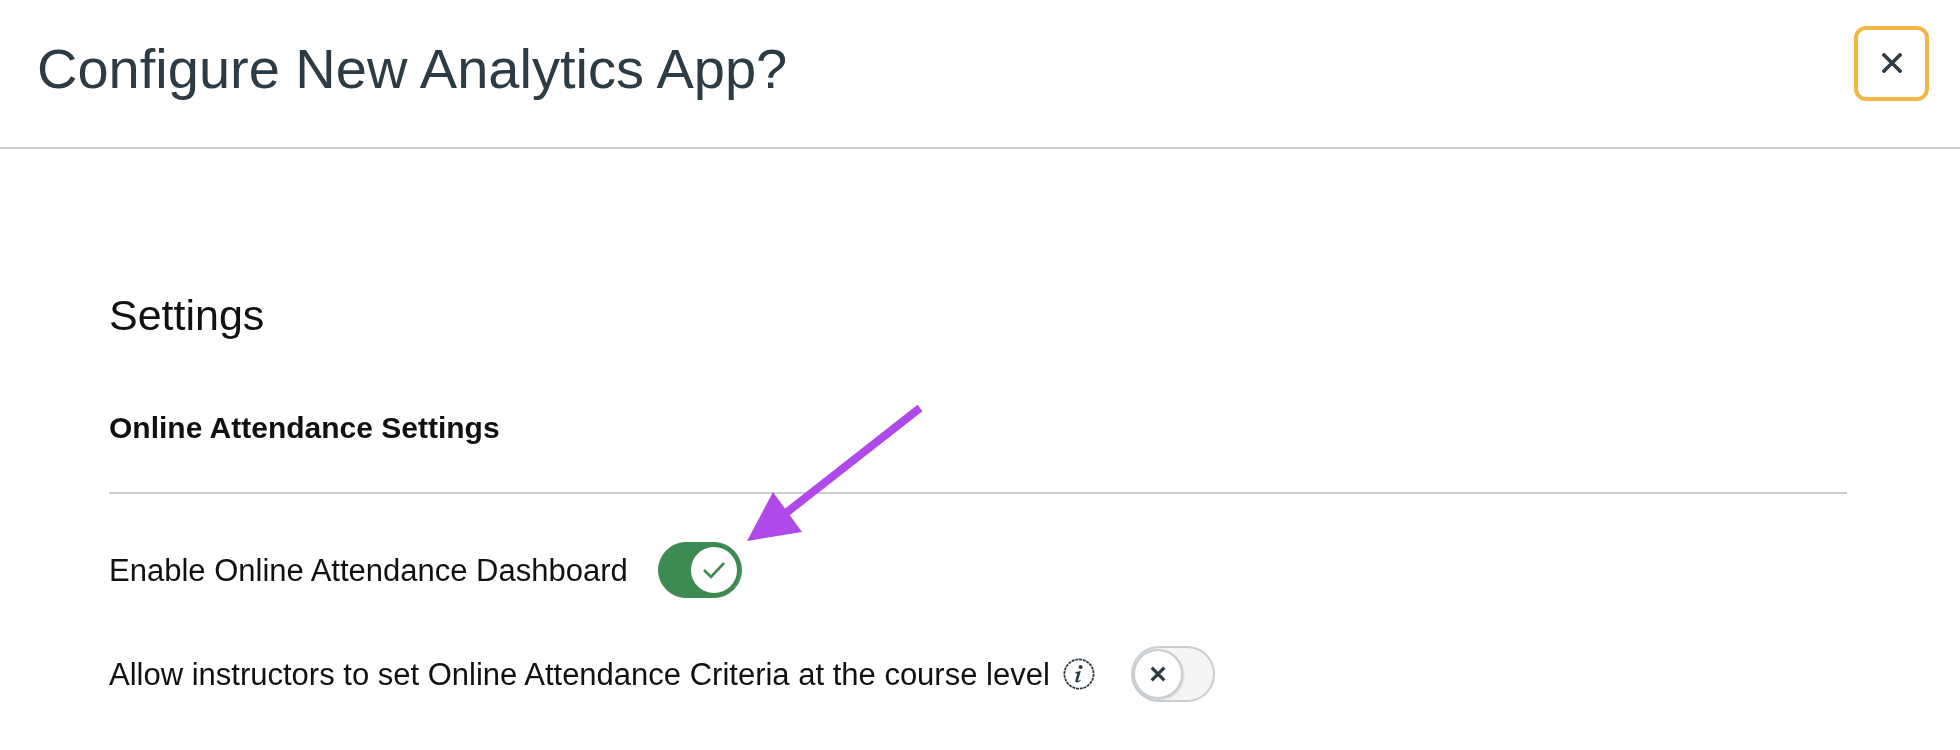  What do you see at coordinates (412, 69) in the screenshot?
I see `window-title: Configure New Analytics App?` at bounding box center [412, 69].